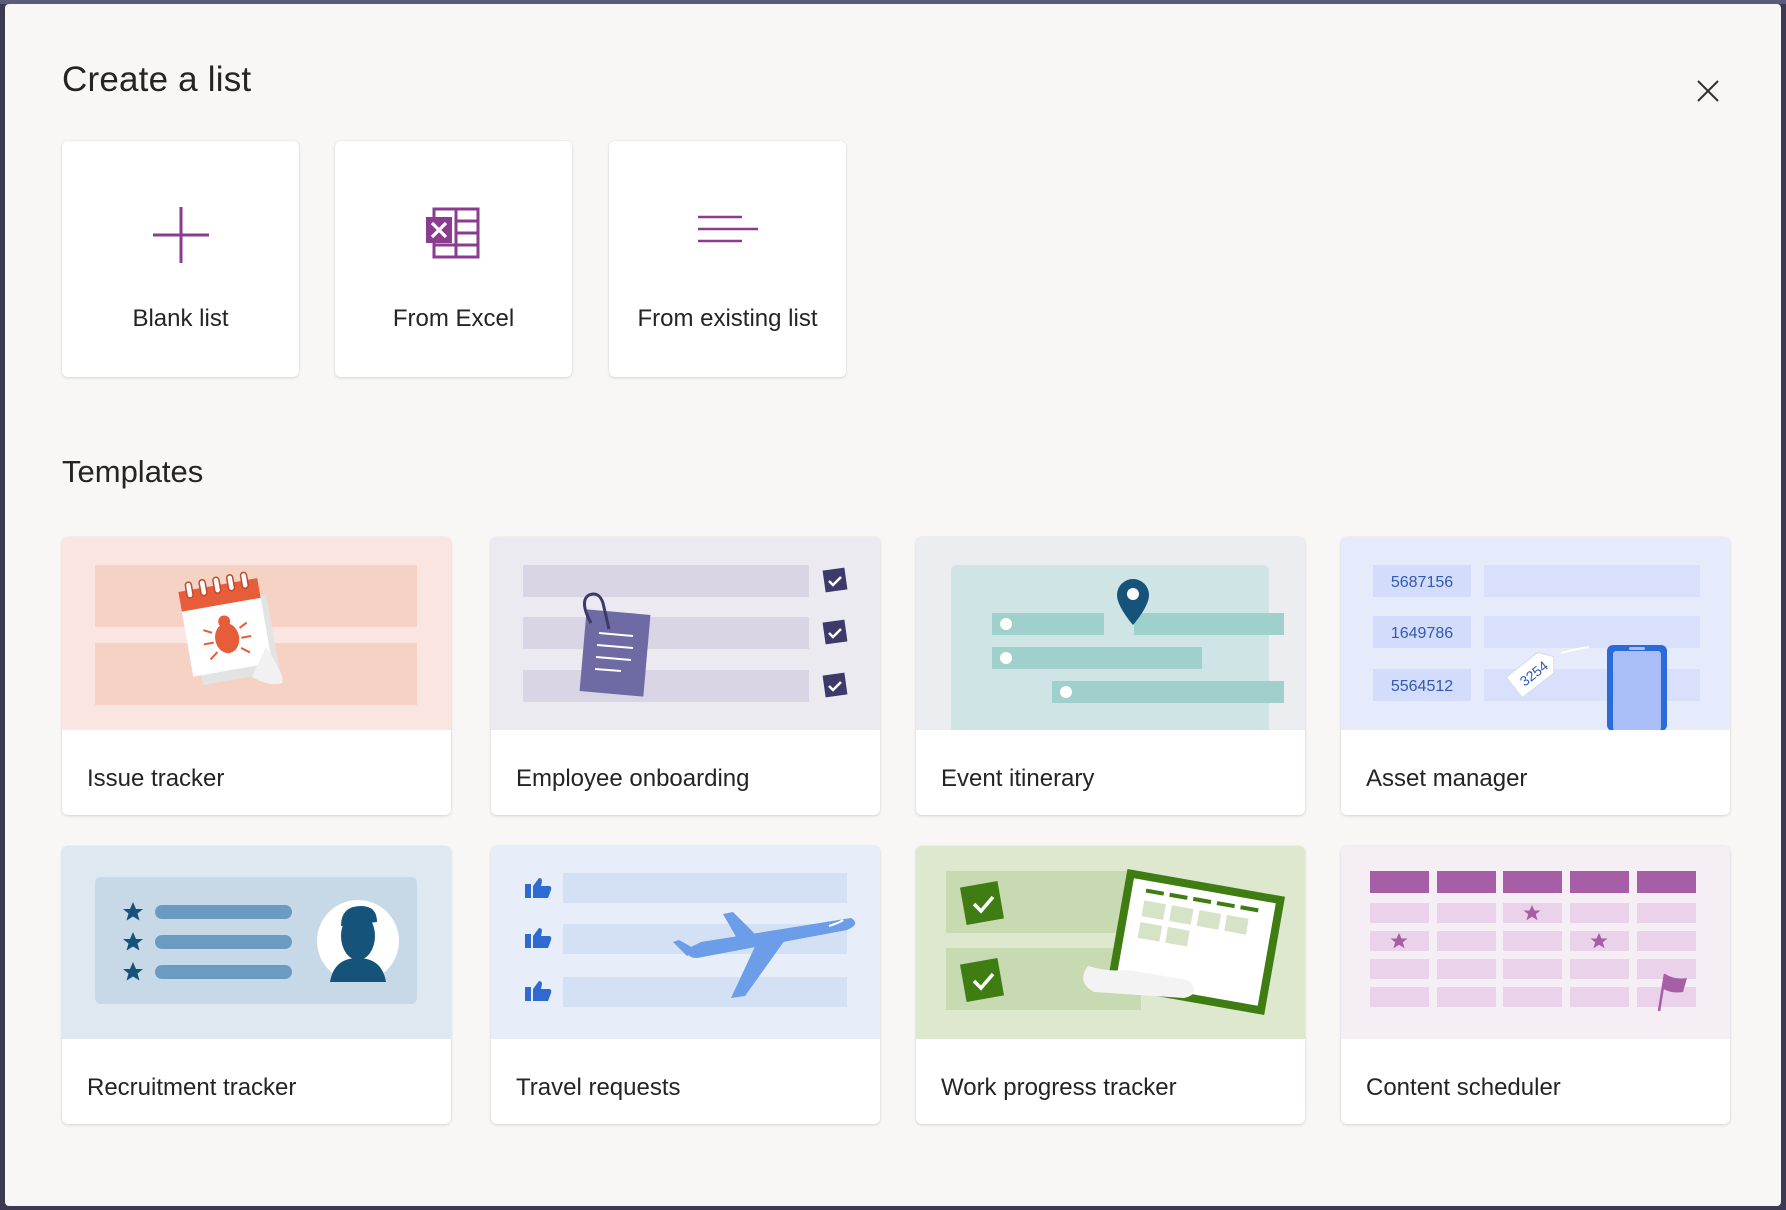 The image size is (1786, 1210). What do you see at coordinates (156, 778) in the screenshot?
I see `template-label: Issue tracker` at bounding box center [156, 778].